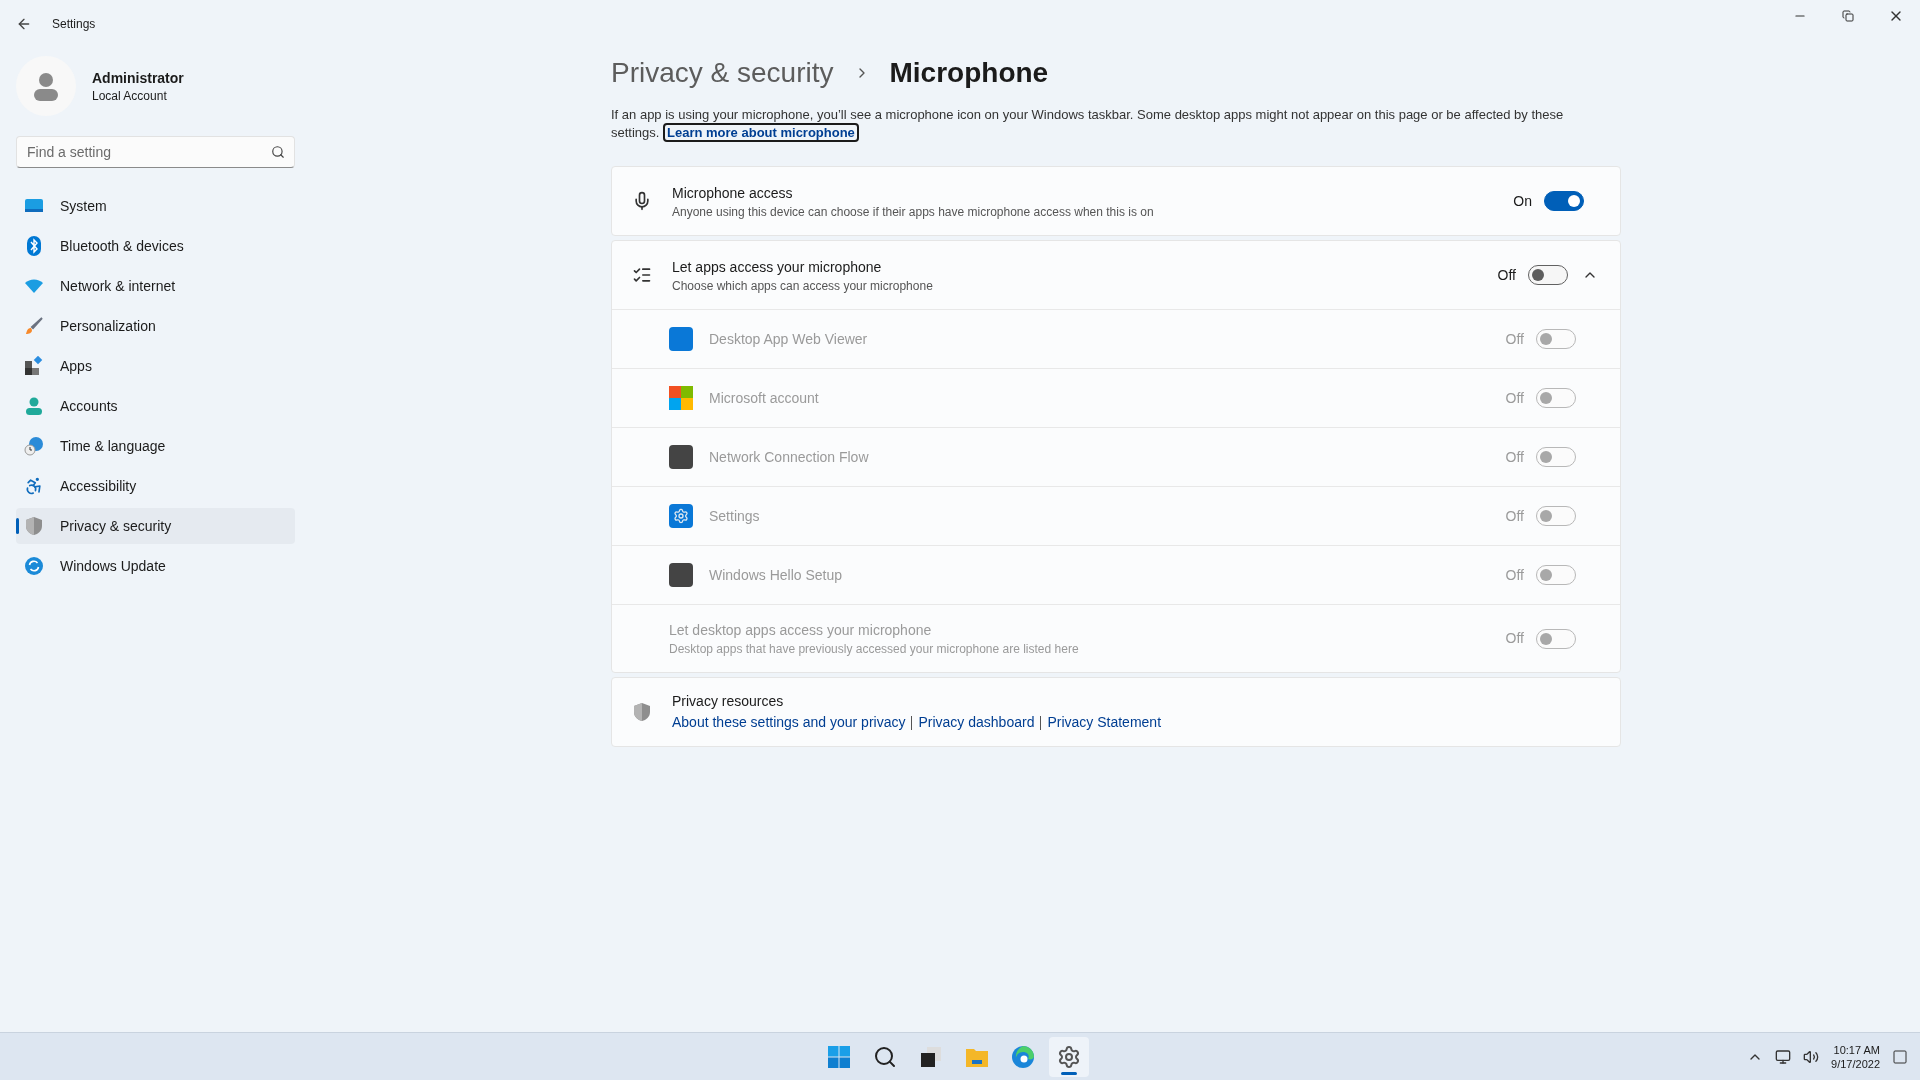 The width and height of the screenshot is (1920, 1080). I want to click on nav-item: System, so click(155, 206).